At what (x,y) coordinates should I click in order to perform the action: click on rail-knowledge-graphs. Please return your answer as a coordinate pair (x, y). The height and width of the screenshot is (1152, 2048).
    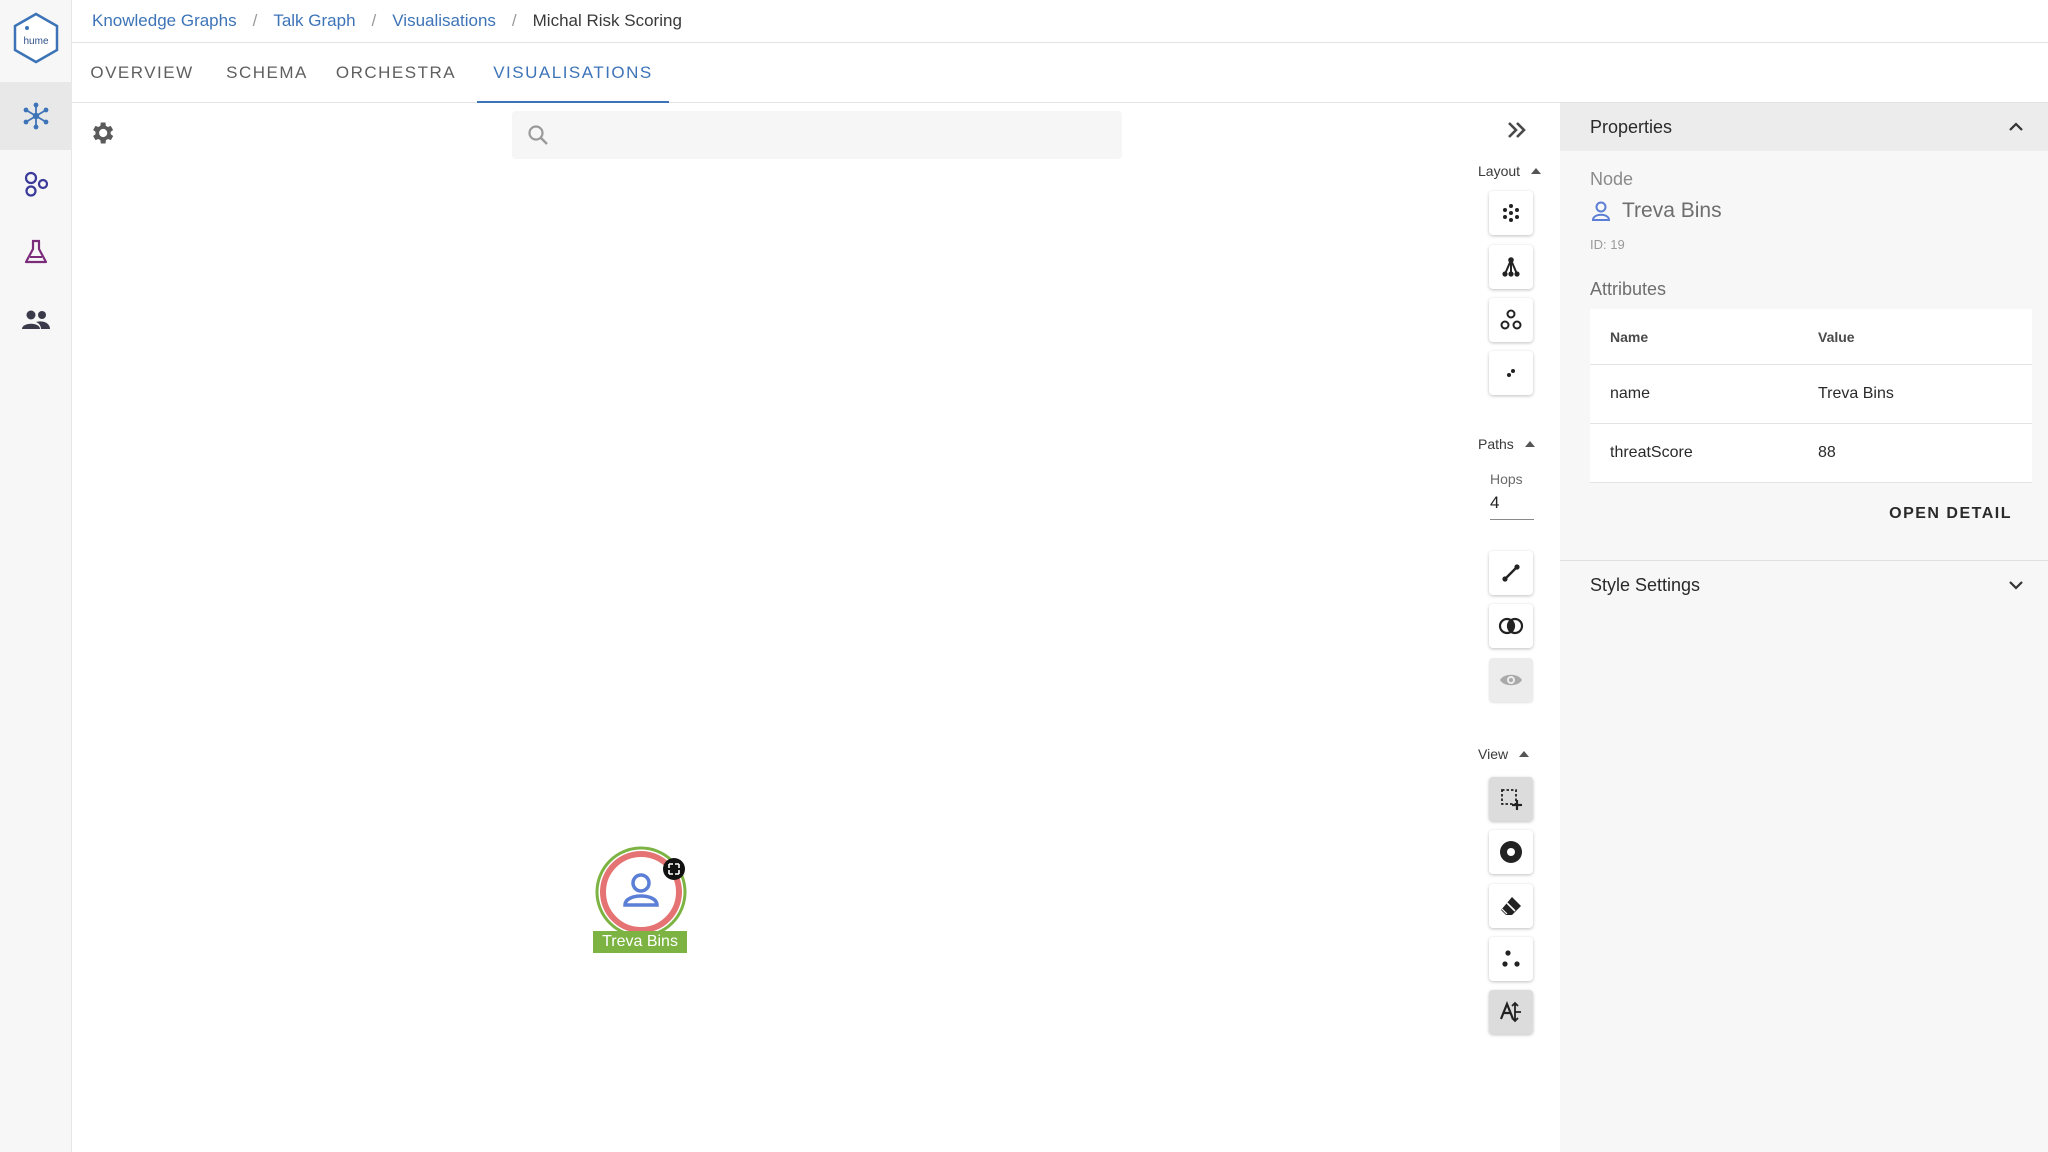
    Looking at the image, I should click on (36, 116).